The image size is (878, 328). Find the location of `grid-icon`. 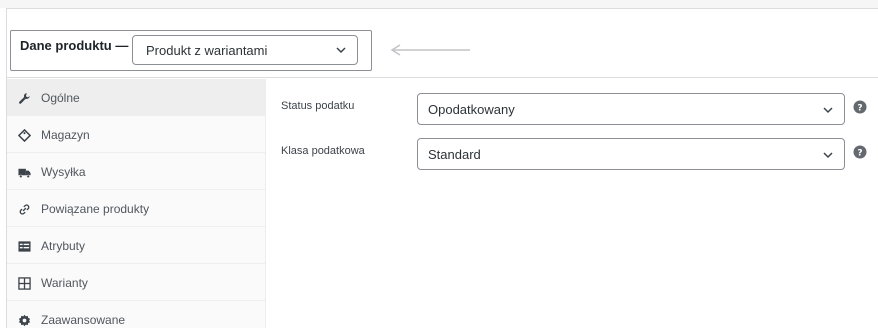

grid-icon is located at coordinates (24, 283).